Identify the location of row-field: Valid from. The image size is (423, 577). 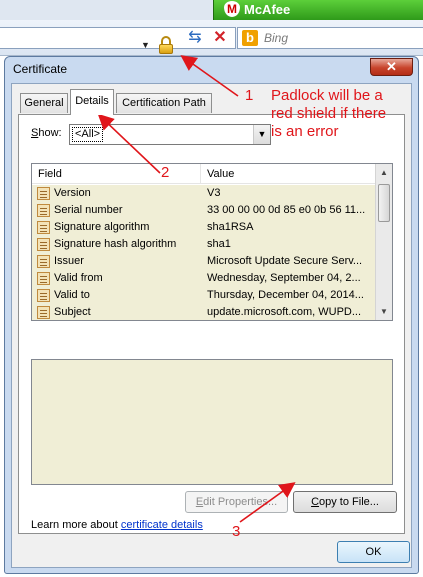
(78, 278).